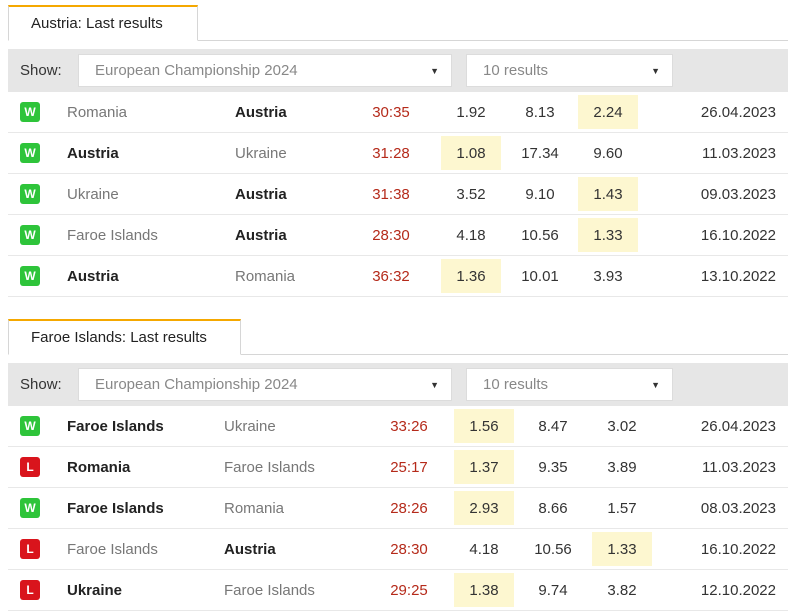  I want to click on odds-away: 1.57, so click(622, 508).